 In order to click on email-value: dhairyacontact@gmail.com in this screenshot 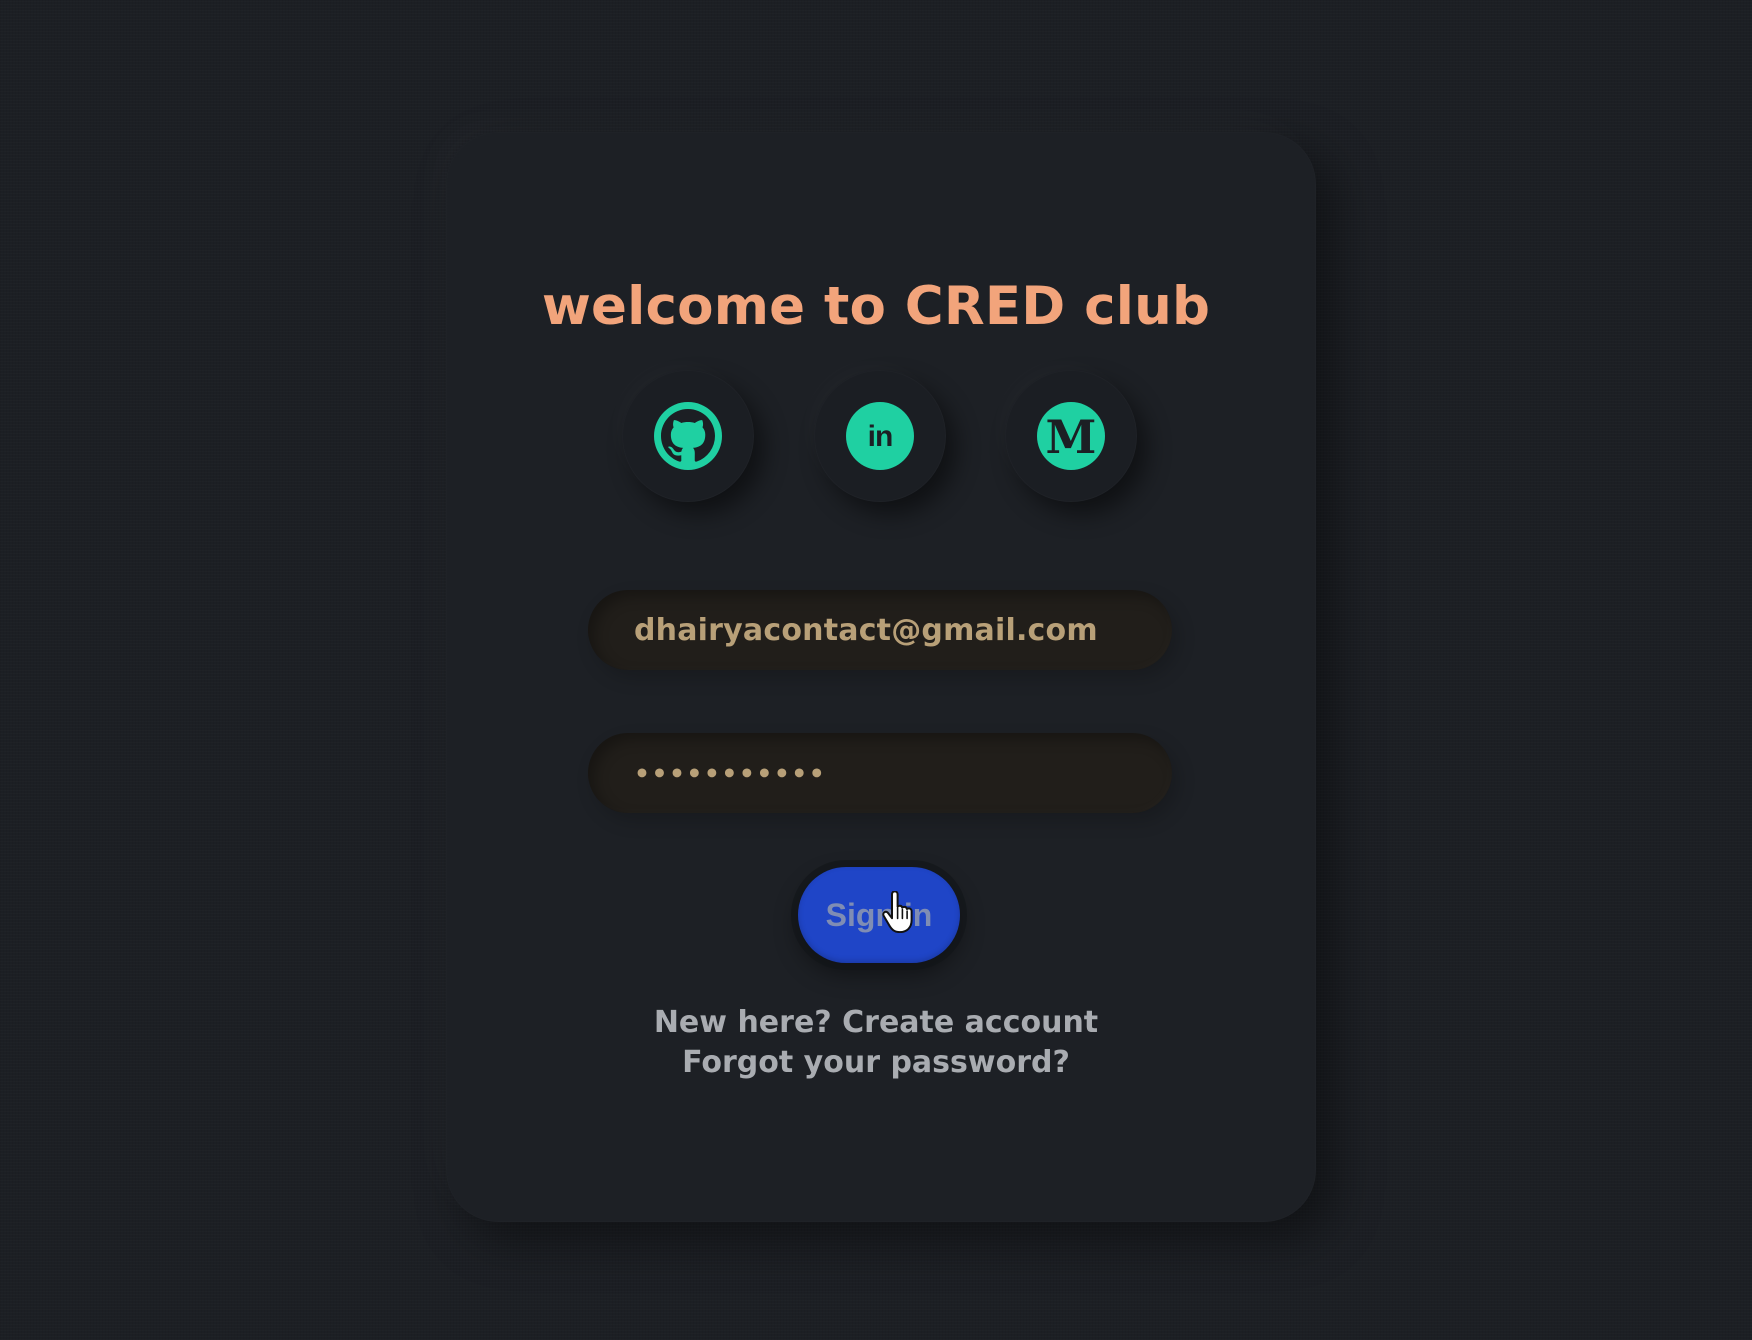, I will do `click(866, 630)`.